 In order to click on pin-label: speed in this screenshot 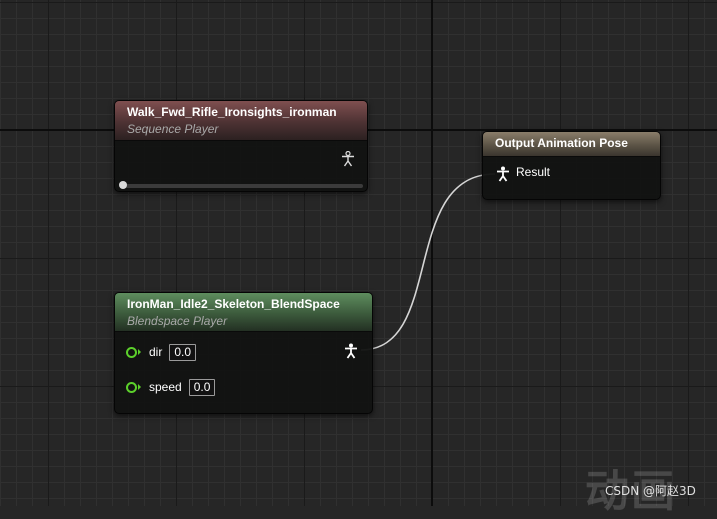, I will do `click(165, 387)`.